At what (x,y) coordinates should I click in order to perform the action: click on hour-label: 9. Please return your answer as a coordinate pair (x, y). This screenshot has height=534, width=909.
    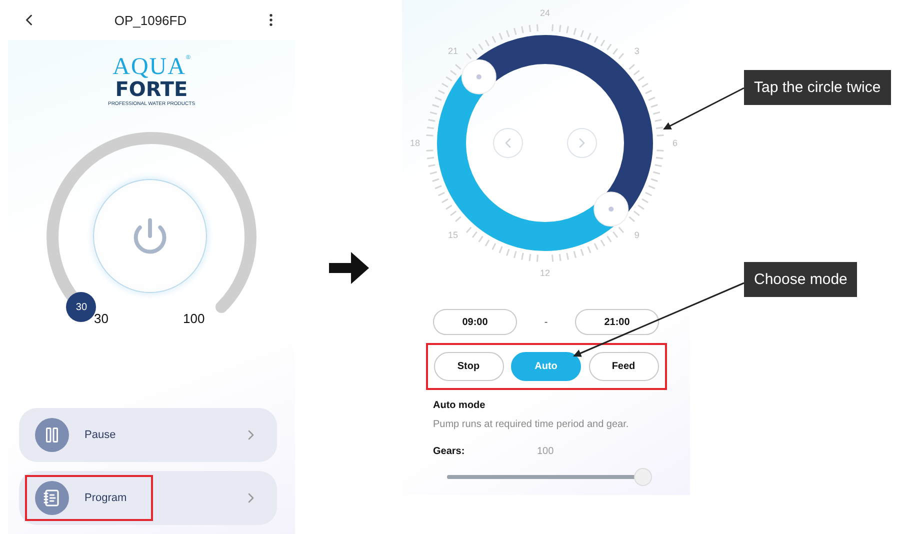
    Looking at the image, I should click on (637, 235).